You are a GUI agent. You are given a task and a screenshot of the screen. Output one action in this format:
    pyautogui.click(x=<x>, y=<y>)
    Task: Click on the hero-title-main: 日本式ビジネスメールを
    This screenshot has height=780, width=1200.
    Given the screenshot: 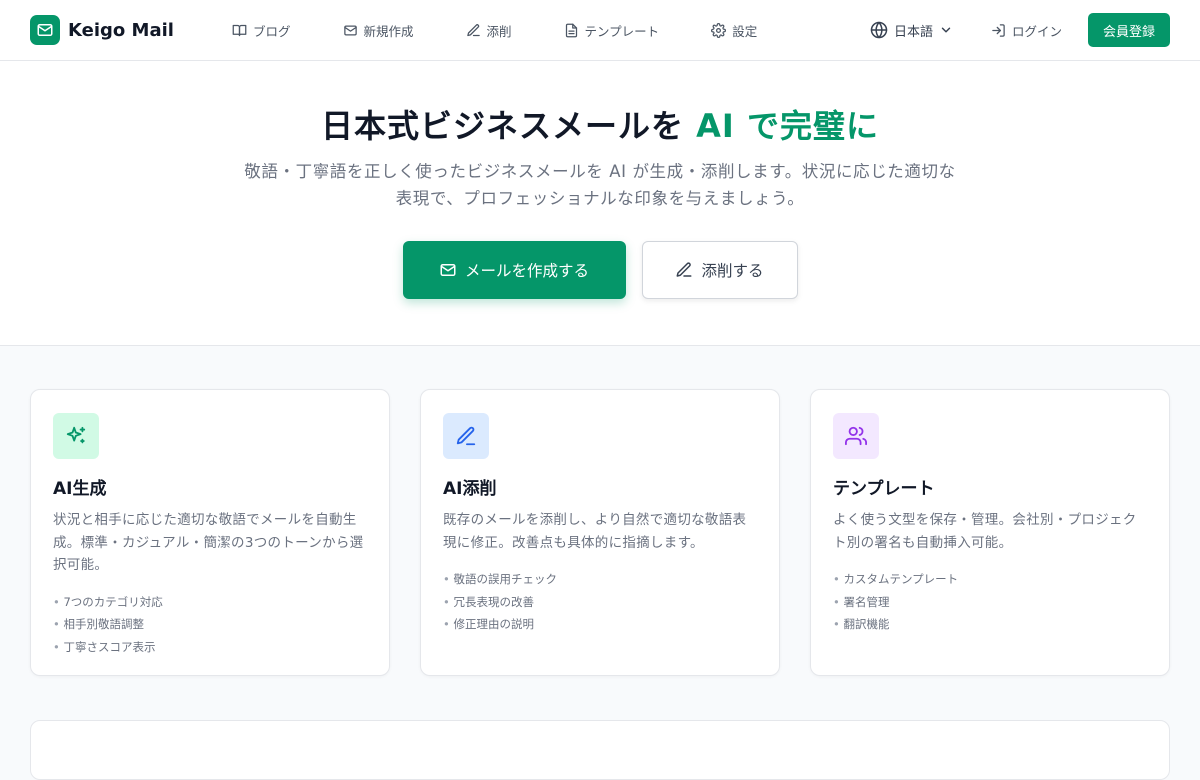 What is the action you would take?
    pyautogui.click(x=509, y=126)
    